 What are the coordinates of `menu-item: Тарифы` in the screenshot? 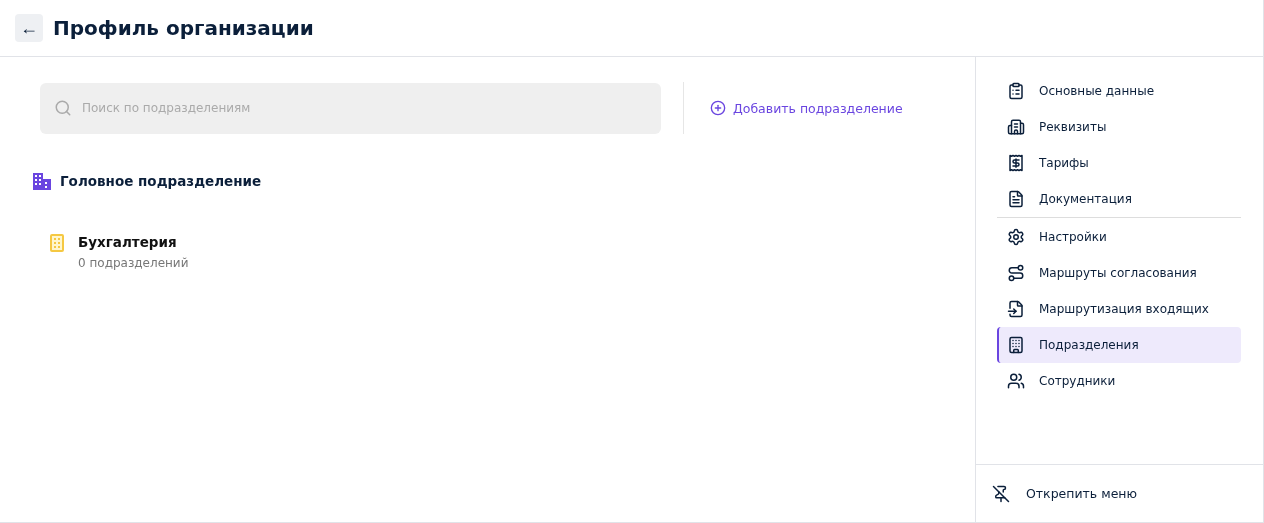 It's located at (1119, 163).